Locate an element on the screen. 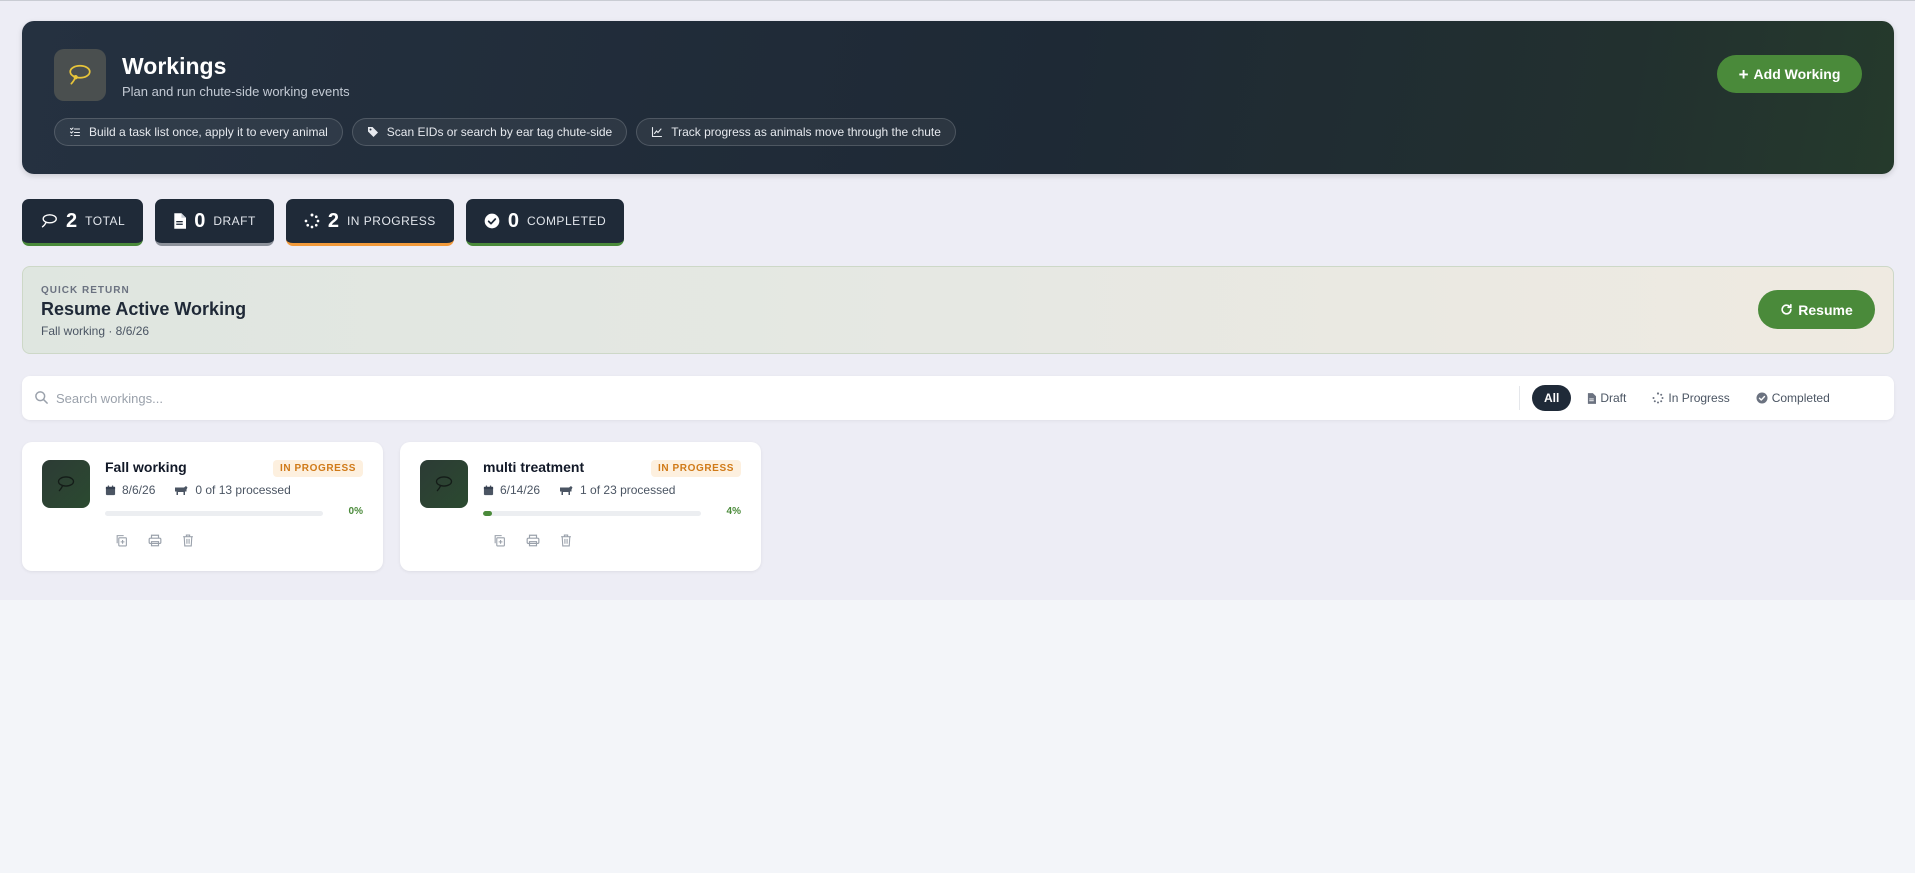 The image size is (1915, 873). add-working-button: + Add Working is located at coordinates (1789, 74).